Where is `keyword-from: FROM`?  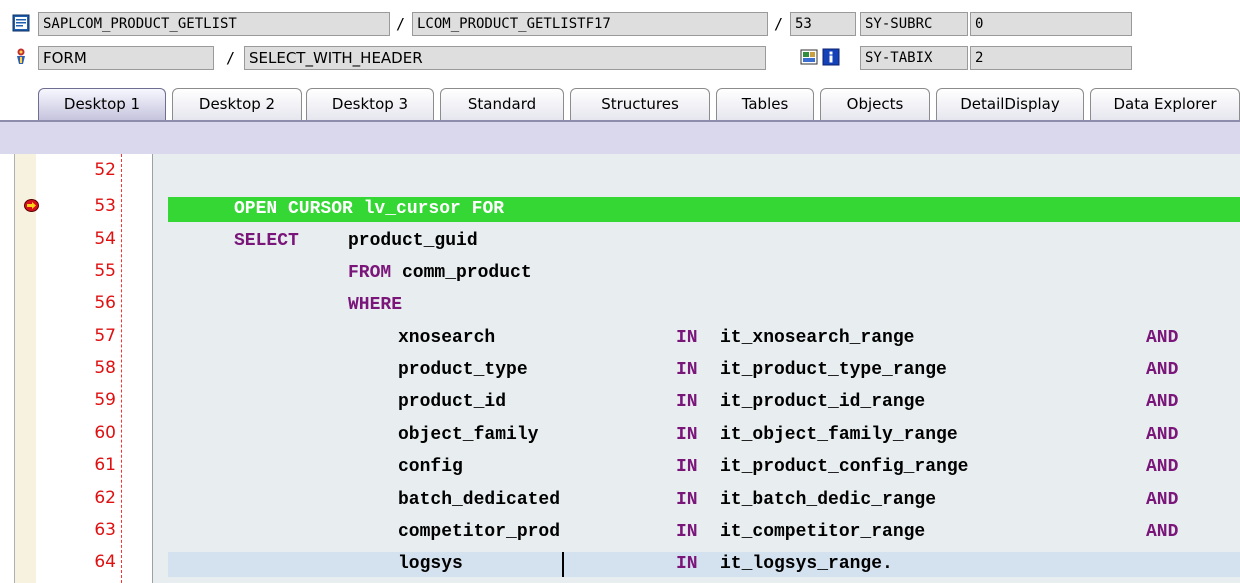 keyword-from: FROM is located at coordinates (370, 273).